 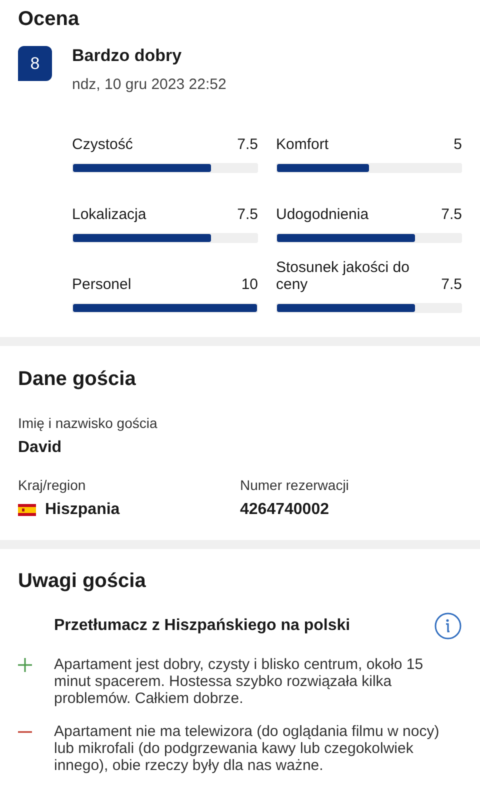 I want to click on comment-text: Apartament nie ma telewizora (do oglądania filmu w nocy) lub mikrofali (do podgrzewania kawy lub czegokolwiek innego), obie rzeczy były dla nas ważne., so click(x=247, y=748).